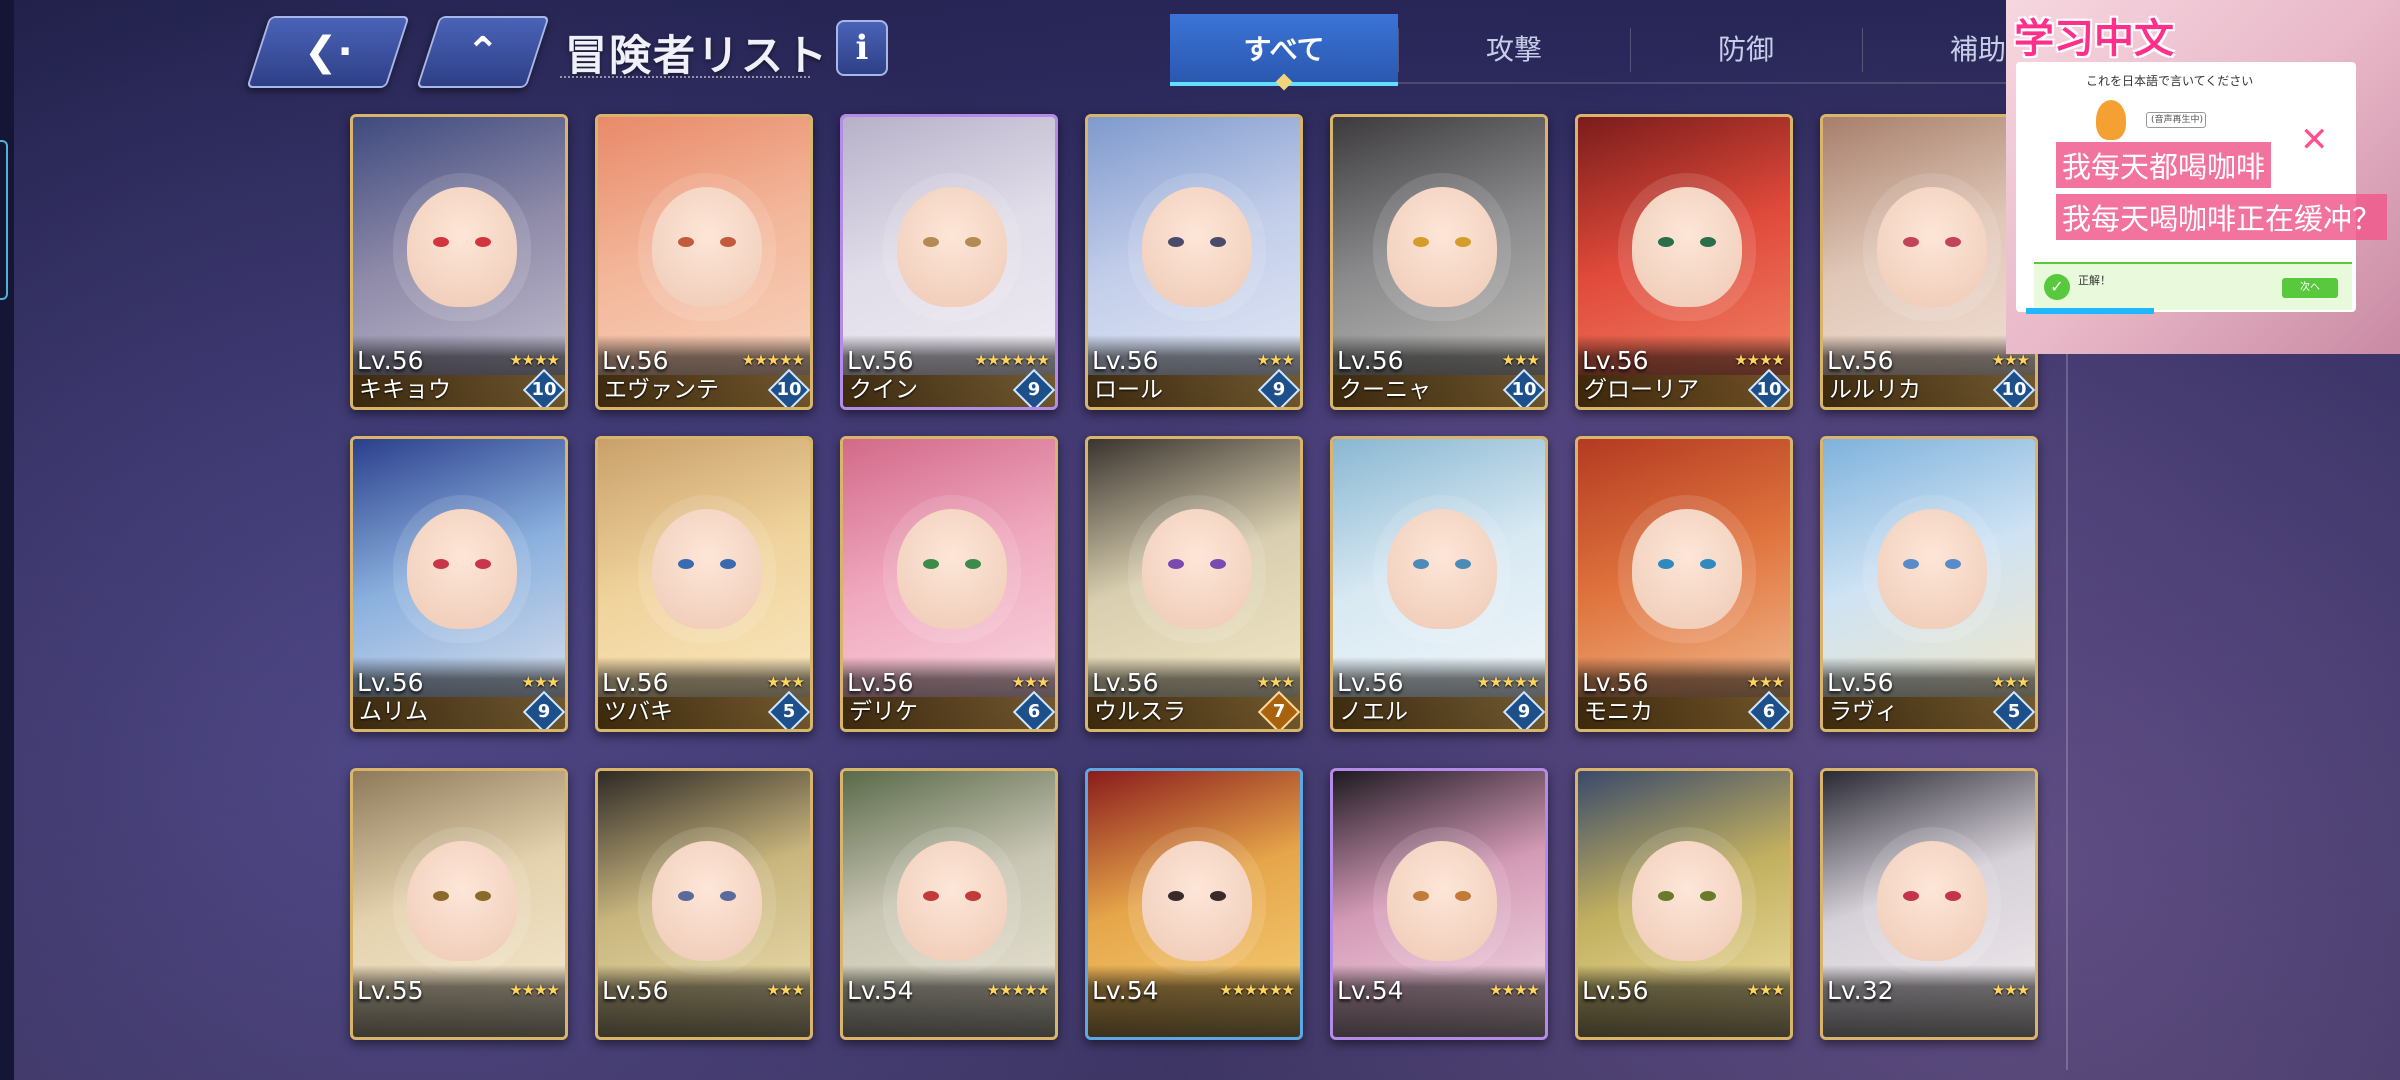 The width and height of the screenshot is (2400, 1080). Describe the element at coordinates (1514, 48) in the screenshot. I see `tab-attack: 攻撃` at that location.